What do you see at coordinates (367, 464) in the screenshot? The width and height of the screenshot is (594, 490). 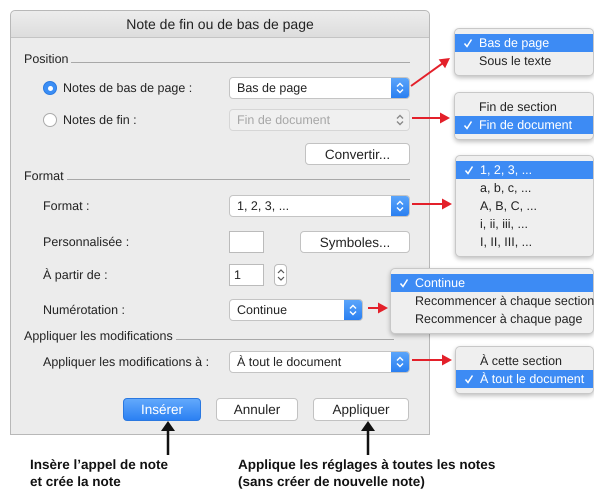 I see `caption-text: Applique les réglages à toutes les notes` at bounding box center [367, 464].